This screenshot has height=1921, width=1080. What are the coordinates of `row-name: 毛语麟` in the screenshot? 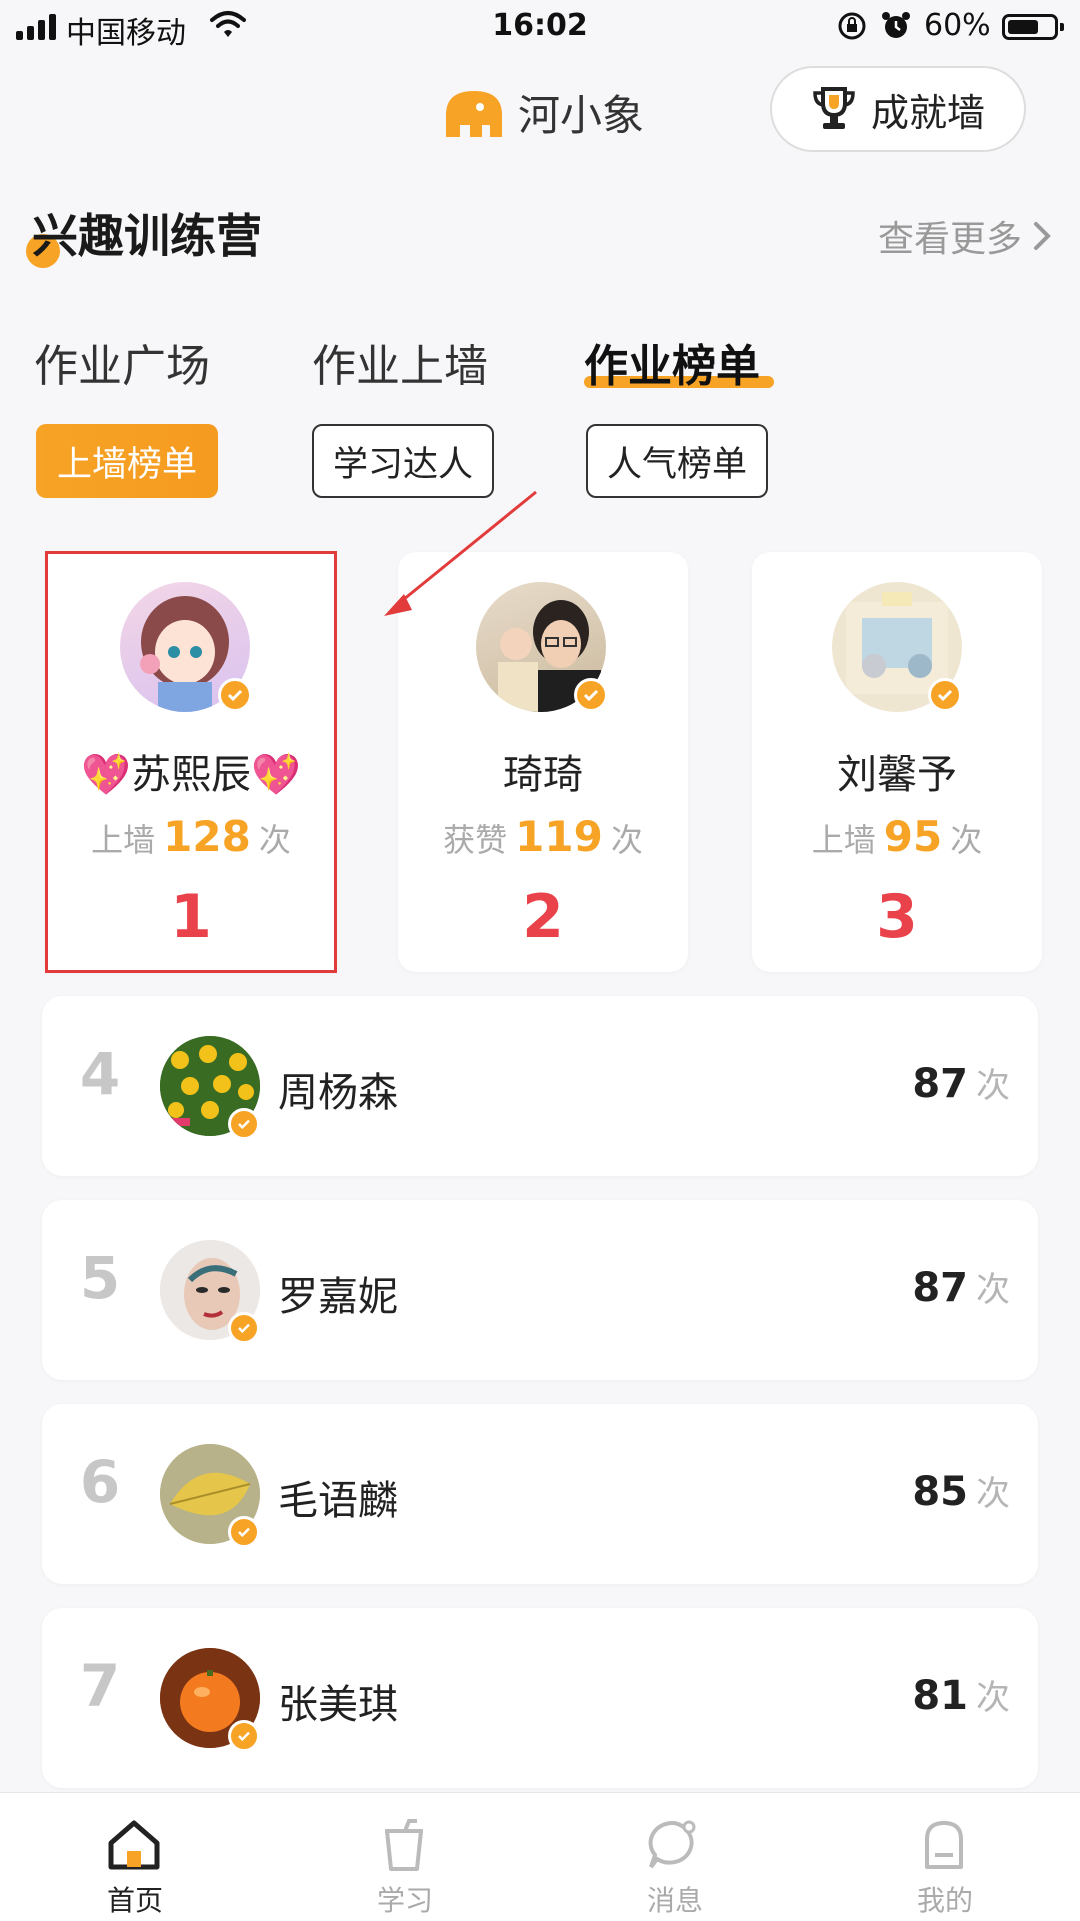 It's located at (338, 1501).